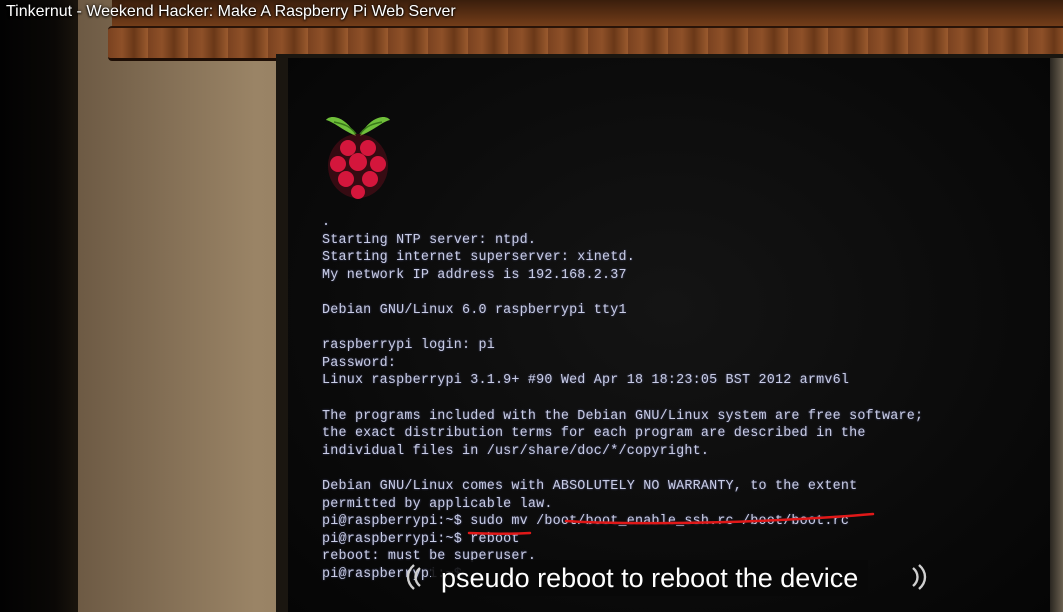 The height and width of the screenshot is (612, 1063). What do you see at coordinates (474, 275) in the screenshot?
I see `terminal-line: My network IP address is 192.168.2.37` at bounding box center [474, 275].